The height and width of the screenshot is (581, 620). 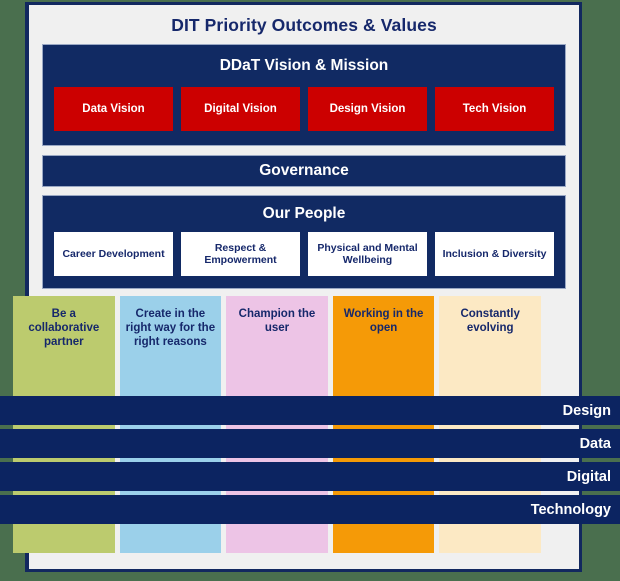 What do you see at coordinates (367, 109) in the screenshot?
I see `vision-chip-design: Design Vision` at bounding box center [367, 109].